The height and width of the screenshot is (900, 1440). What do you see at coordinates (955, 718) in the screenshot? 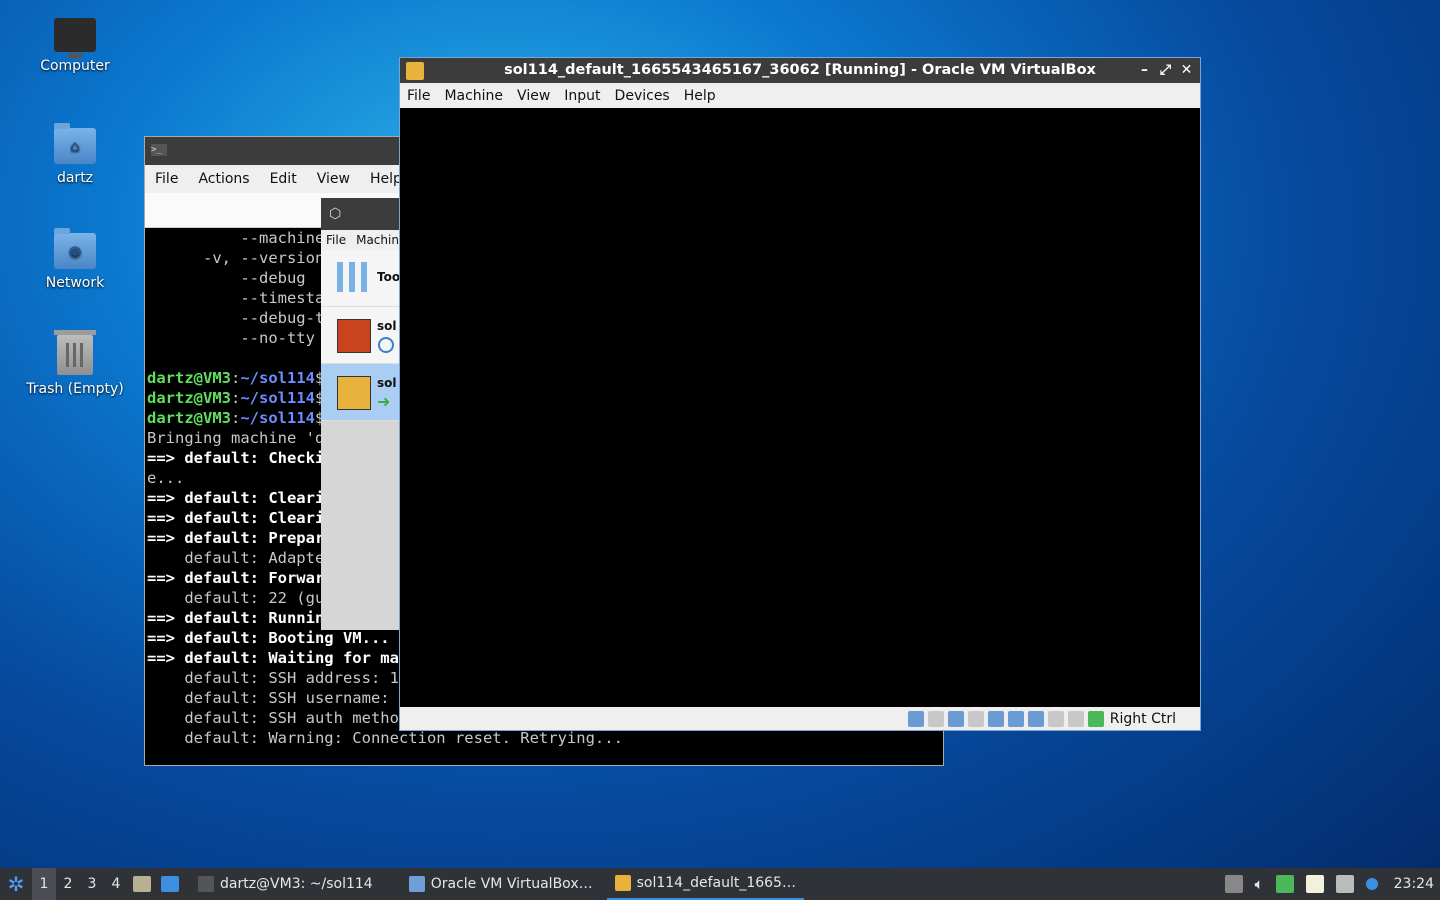
I see `audio-icon` at bounding box center [955, 718].